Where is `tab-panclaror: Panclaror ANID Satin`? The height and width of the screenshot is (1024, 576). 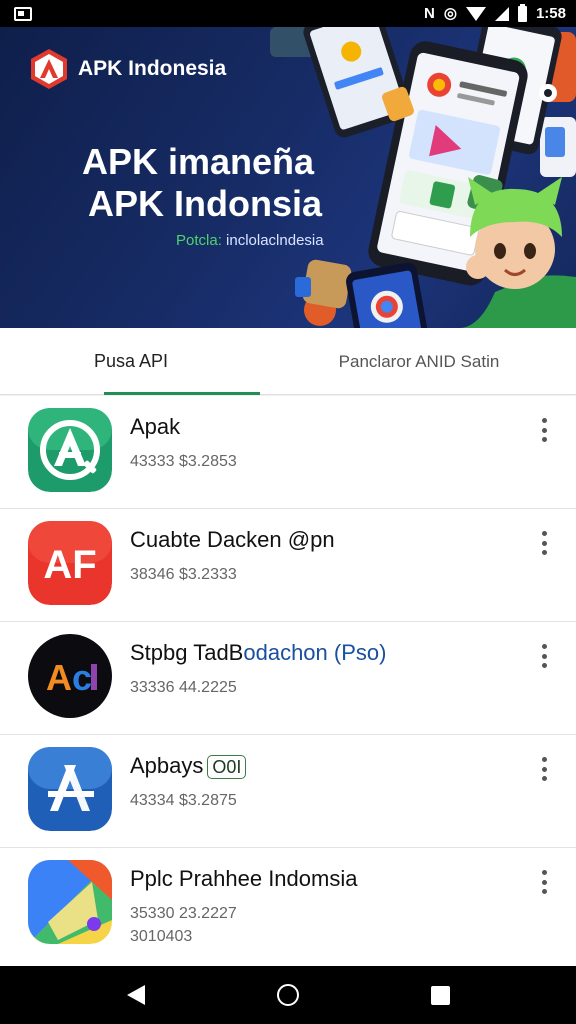
tab-panclaror: Panclaror ANID Satin is located at coordinates (419, 361).